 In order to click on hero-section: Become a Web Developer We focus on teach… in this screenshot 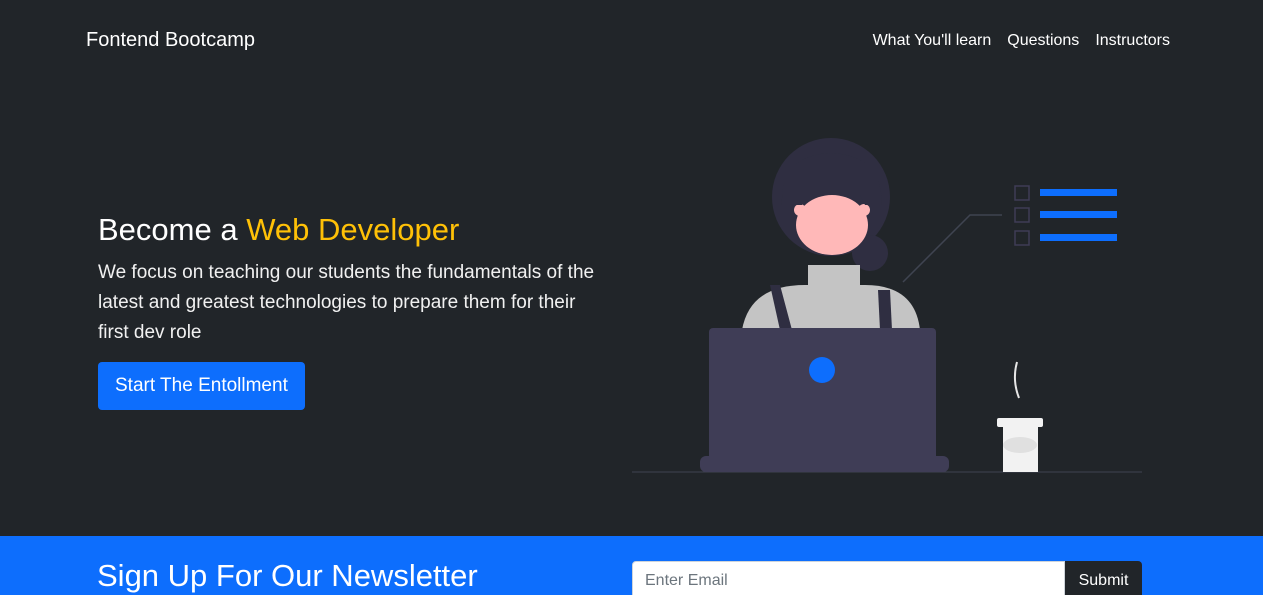, I will do `click(358, 310)`.